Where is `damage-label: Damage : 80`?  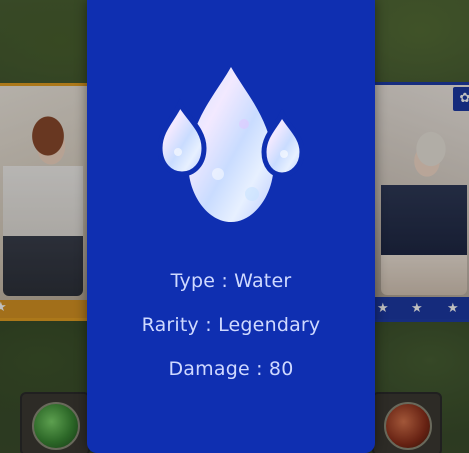
damage-label: Damage : 80 is located at coordinates (231, 369).